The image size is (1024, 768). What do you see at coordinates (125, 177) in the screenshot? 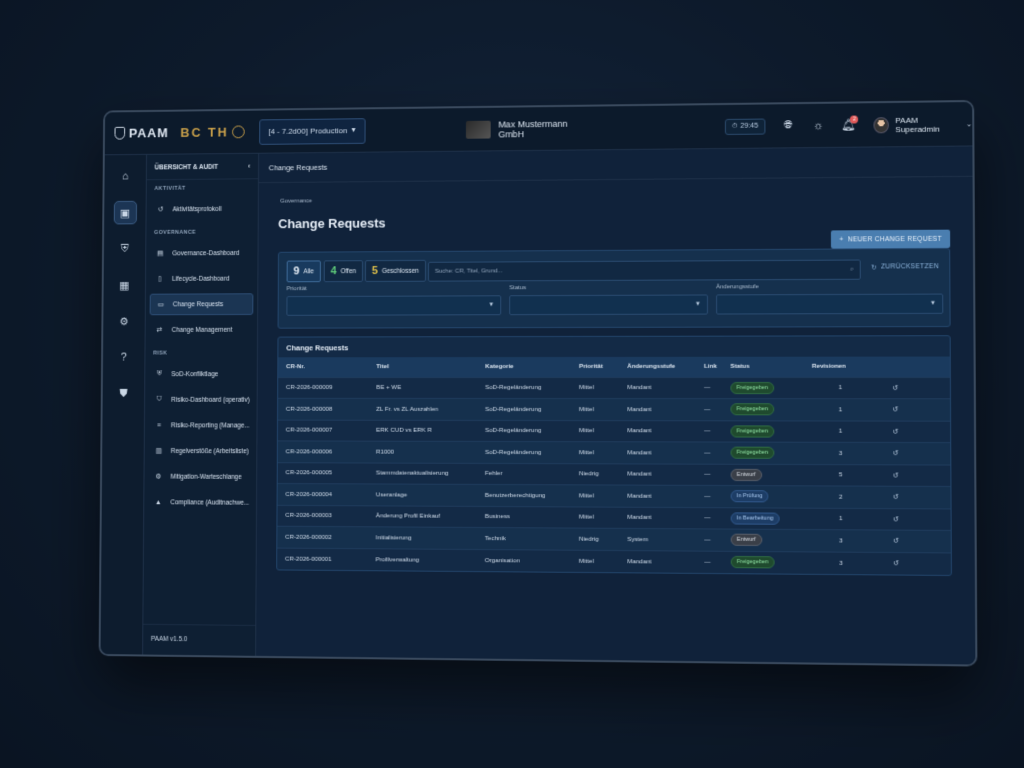
I see `home-icon: ⌂` at bounding box center [125, 177].